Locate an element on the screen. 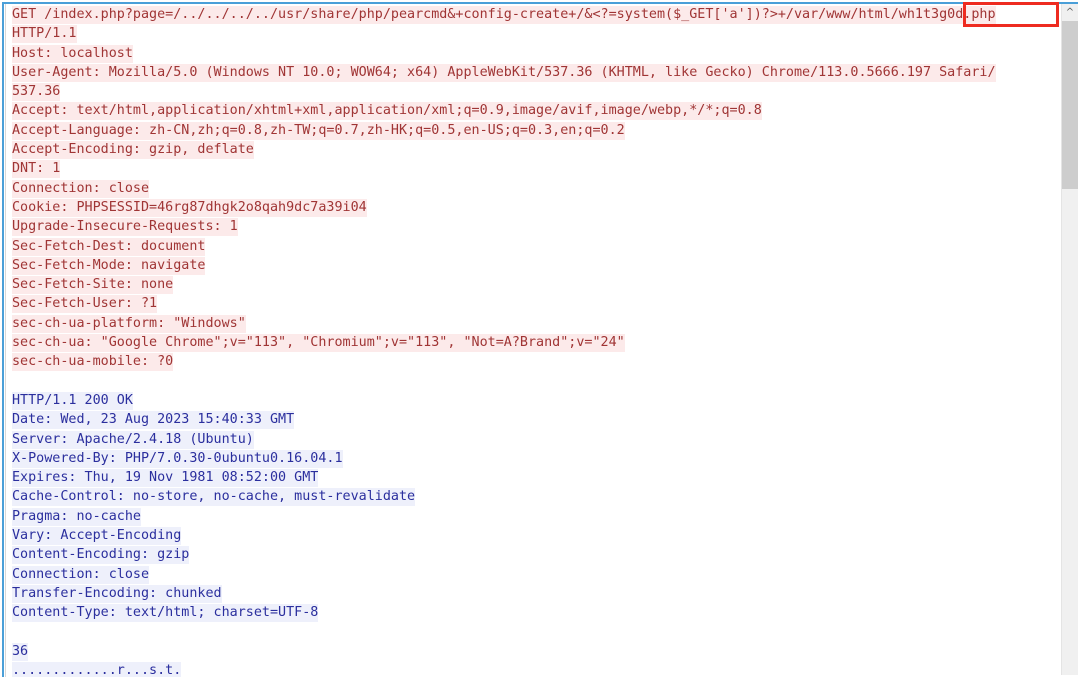 This screenshot has height=677, width=1080. request-line-text: Connection: close is located at coordinates (81, 188).